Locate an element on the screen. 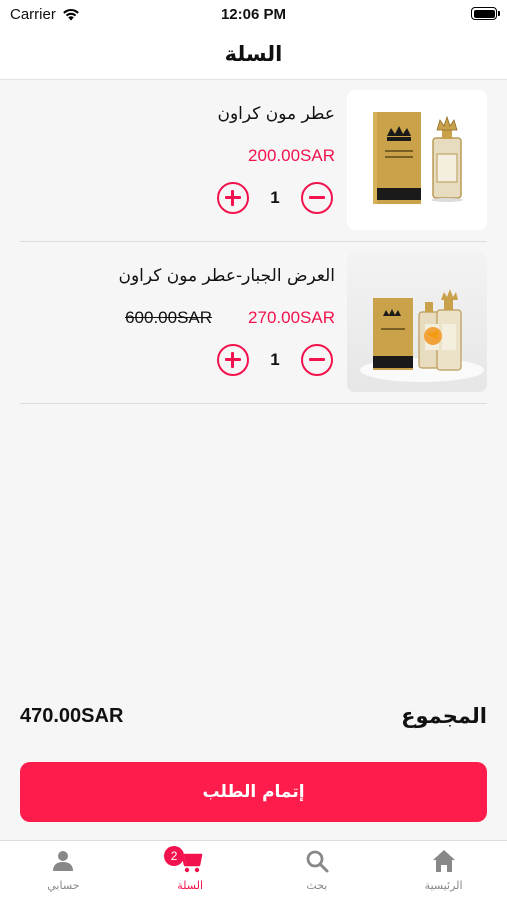 The image size is (507, 900). product-name: عطر مون كراون is located at coordinates (276, 114).